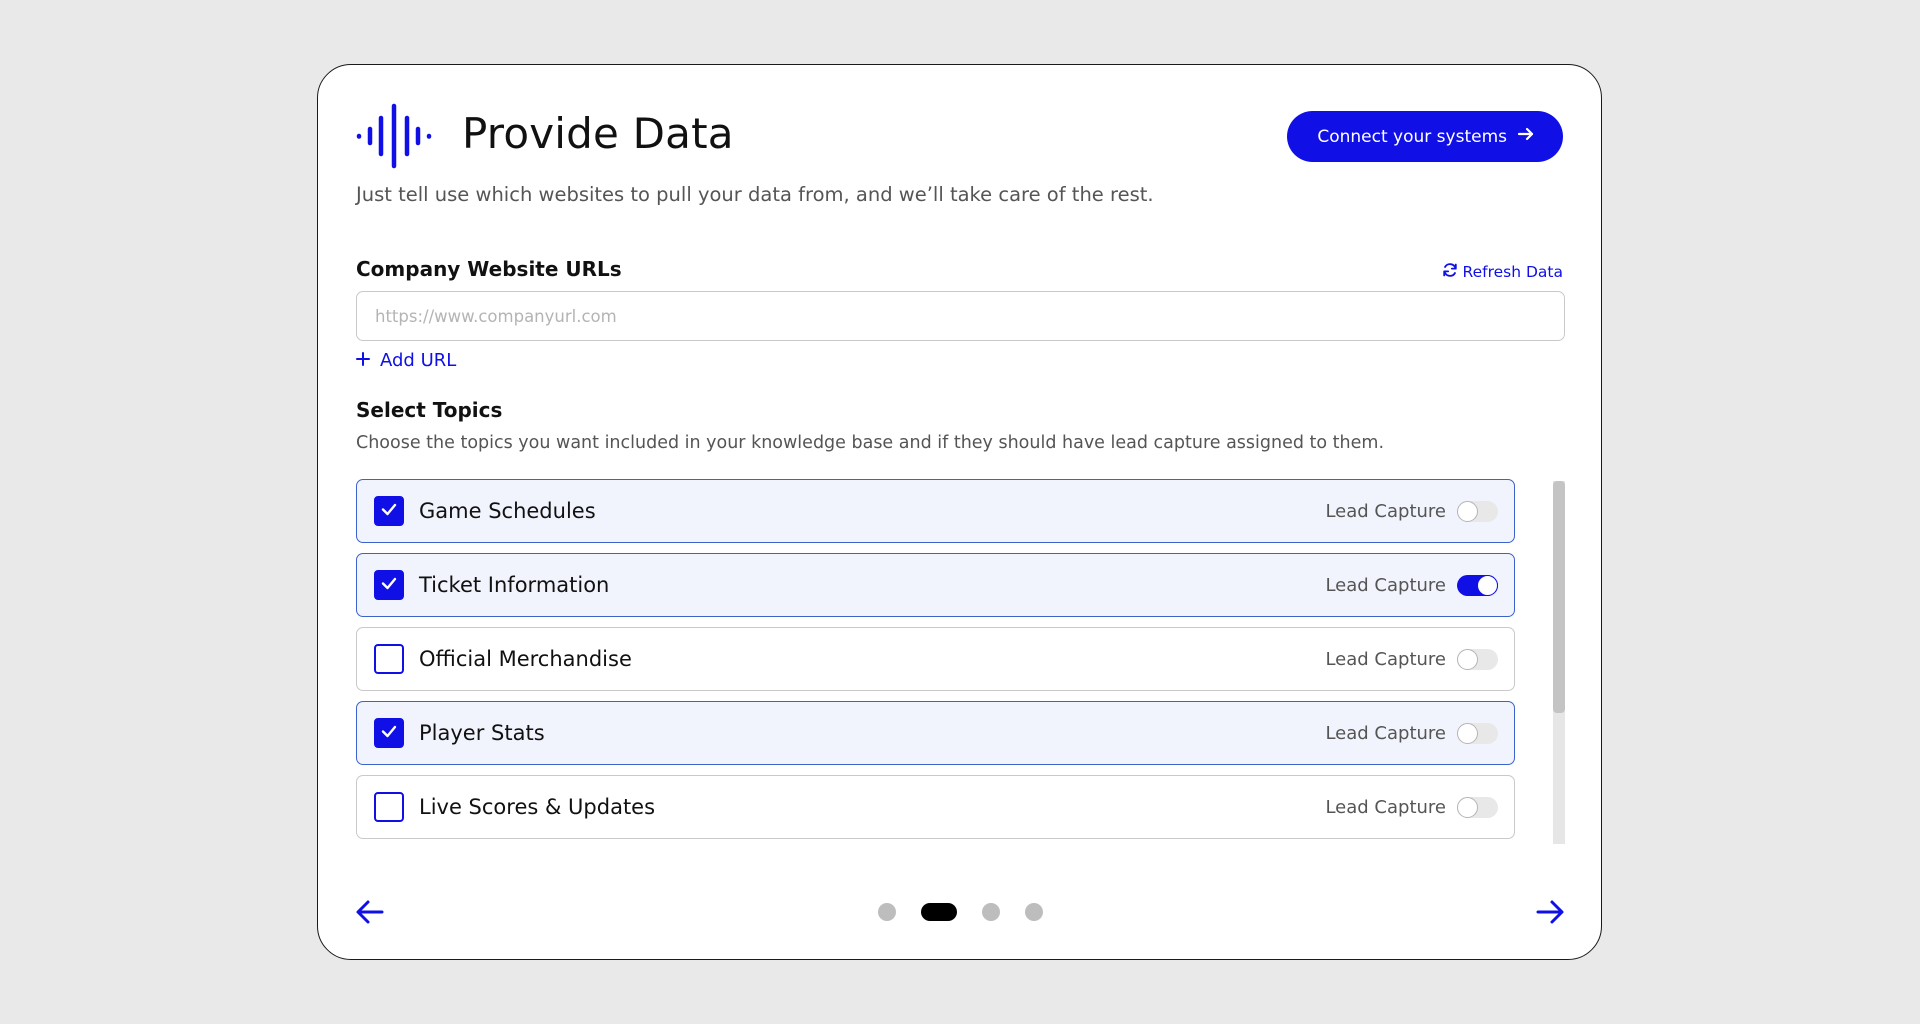  Describe the element at coordinates (935, 585) in the screenshot. I see `topic-row: Ticket Information Lead Capture` at that location.